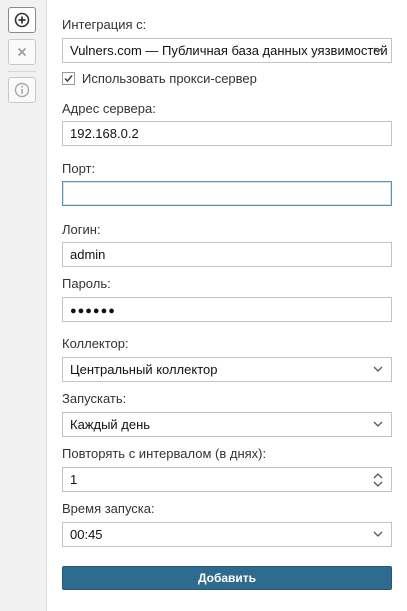 The width and height of the screenshot is (407, 611). Describe the element at coordinates (109, 108) in the screenshot. I see `server-address-label: Адрес сервера:` at that location.